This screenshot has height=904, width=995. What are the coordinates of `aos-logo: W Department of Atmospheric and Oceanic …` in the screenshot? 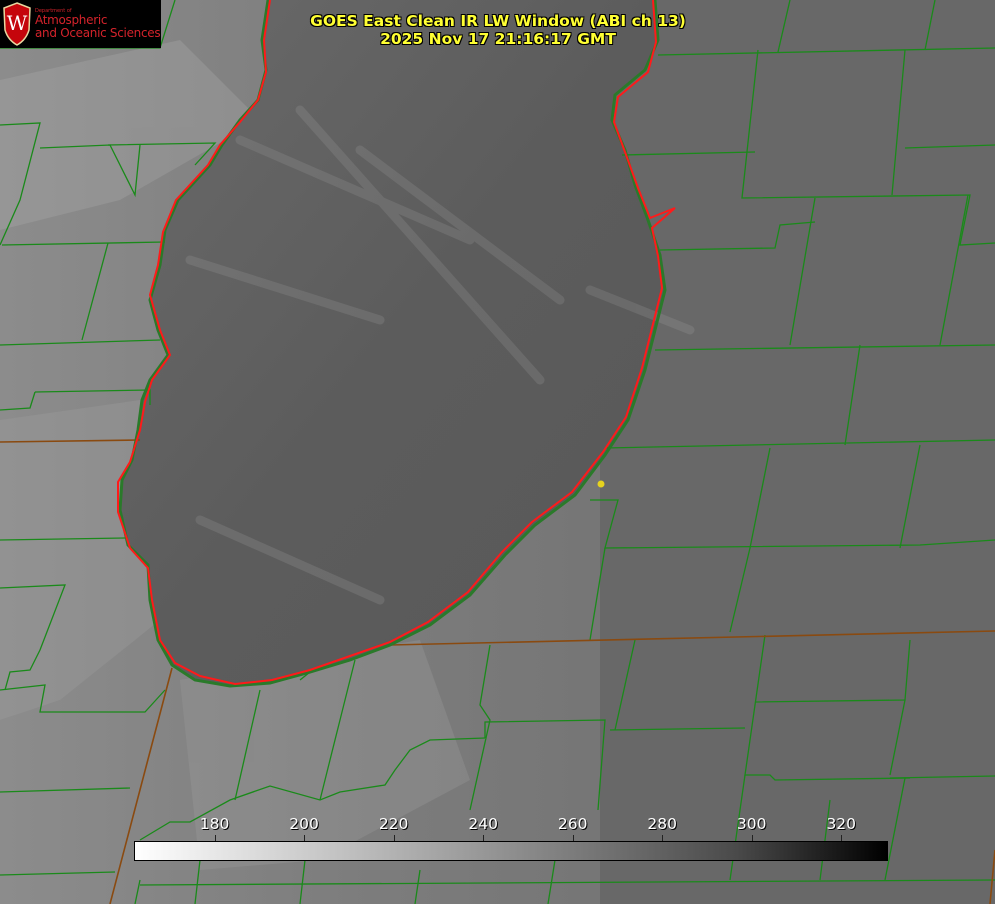 It's located at (80, 24).